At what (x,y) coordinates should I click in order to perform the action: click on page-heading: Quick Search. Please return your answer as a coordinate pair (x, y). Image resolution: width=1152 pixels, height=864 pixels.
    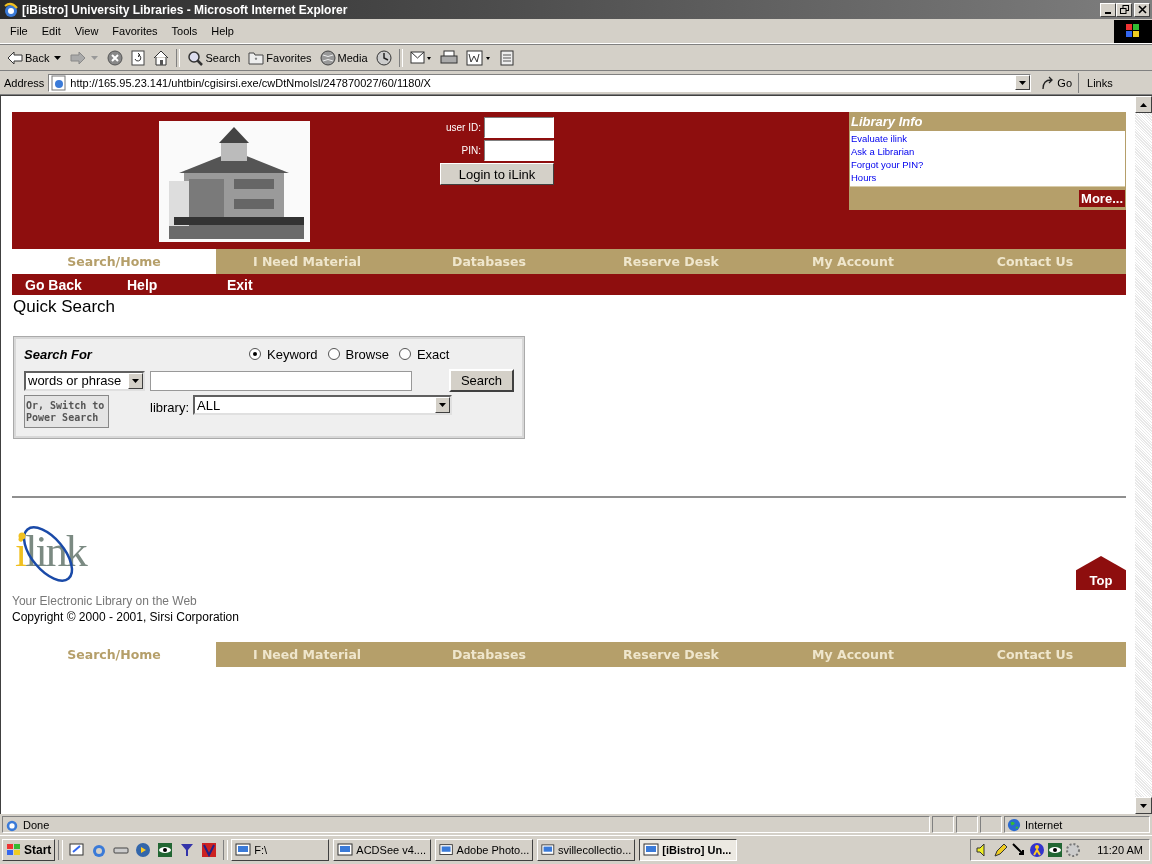
    Looking at the image, I should click on (65, 307).